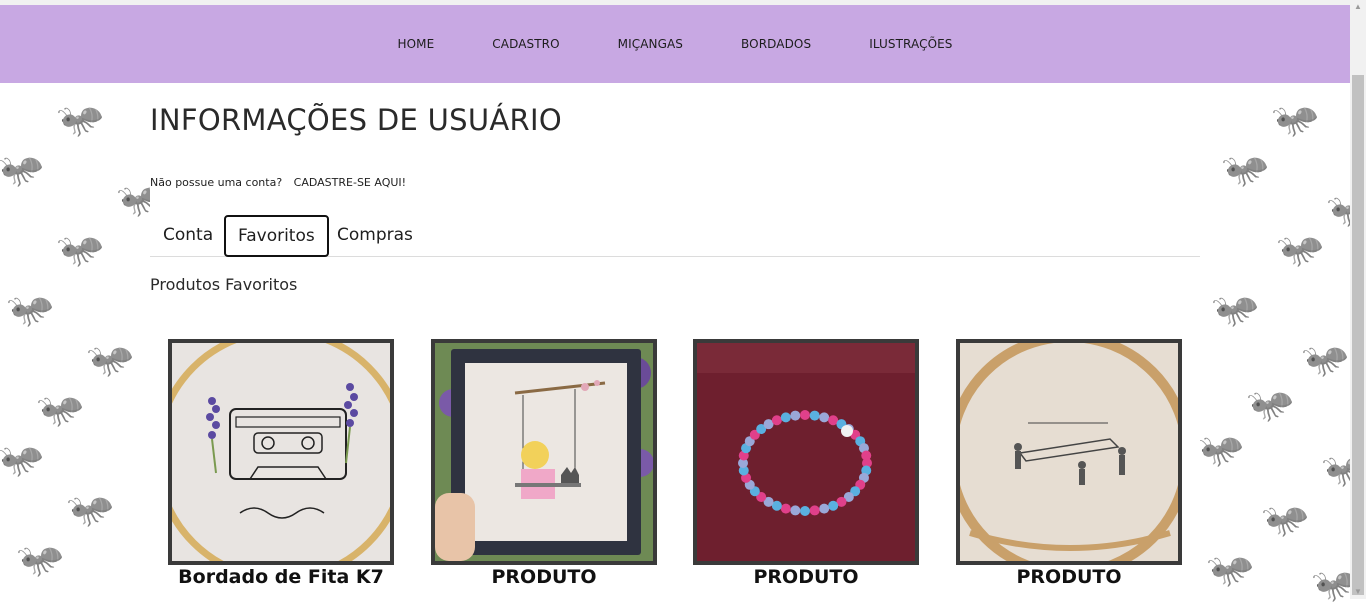 Image resolution: width=1366 pixels, height=609 pixels. I want to click on nav-ilustracoes: ILUSTRAÇÕES, so click(910, 44).